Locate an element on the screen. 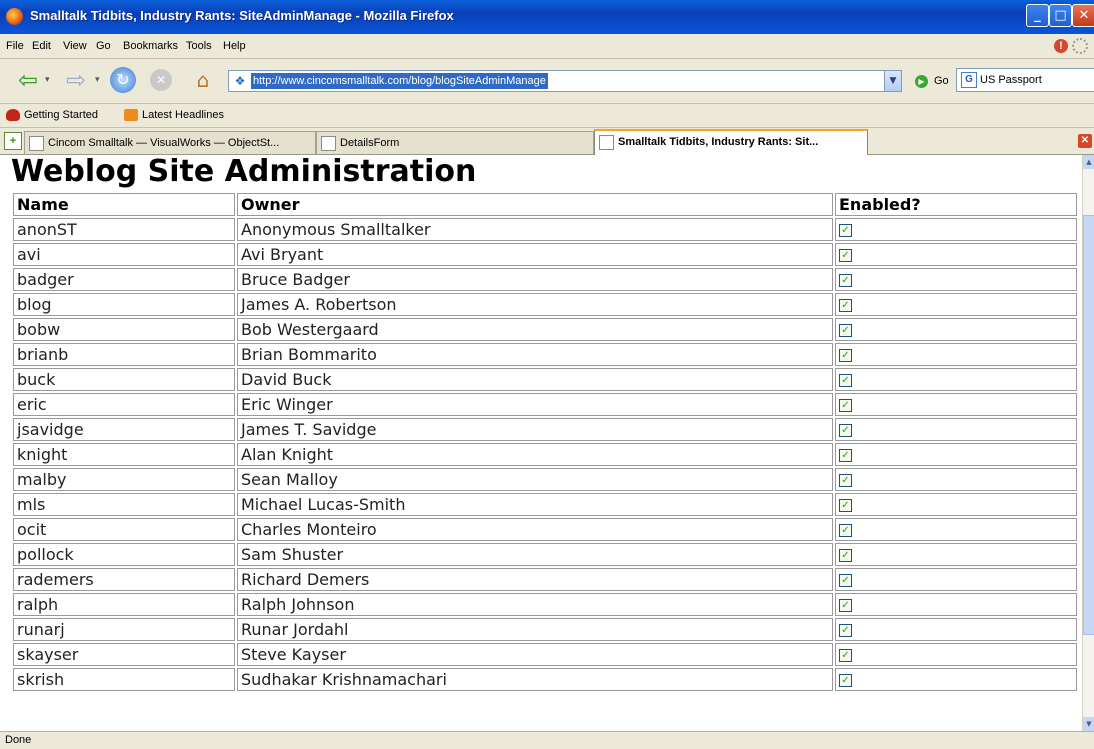 The height and width of the screenshot is (749, 1094). go-label: Go is located at coordinates (941, 81).